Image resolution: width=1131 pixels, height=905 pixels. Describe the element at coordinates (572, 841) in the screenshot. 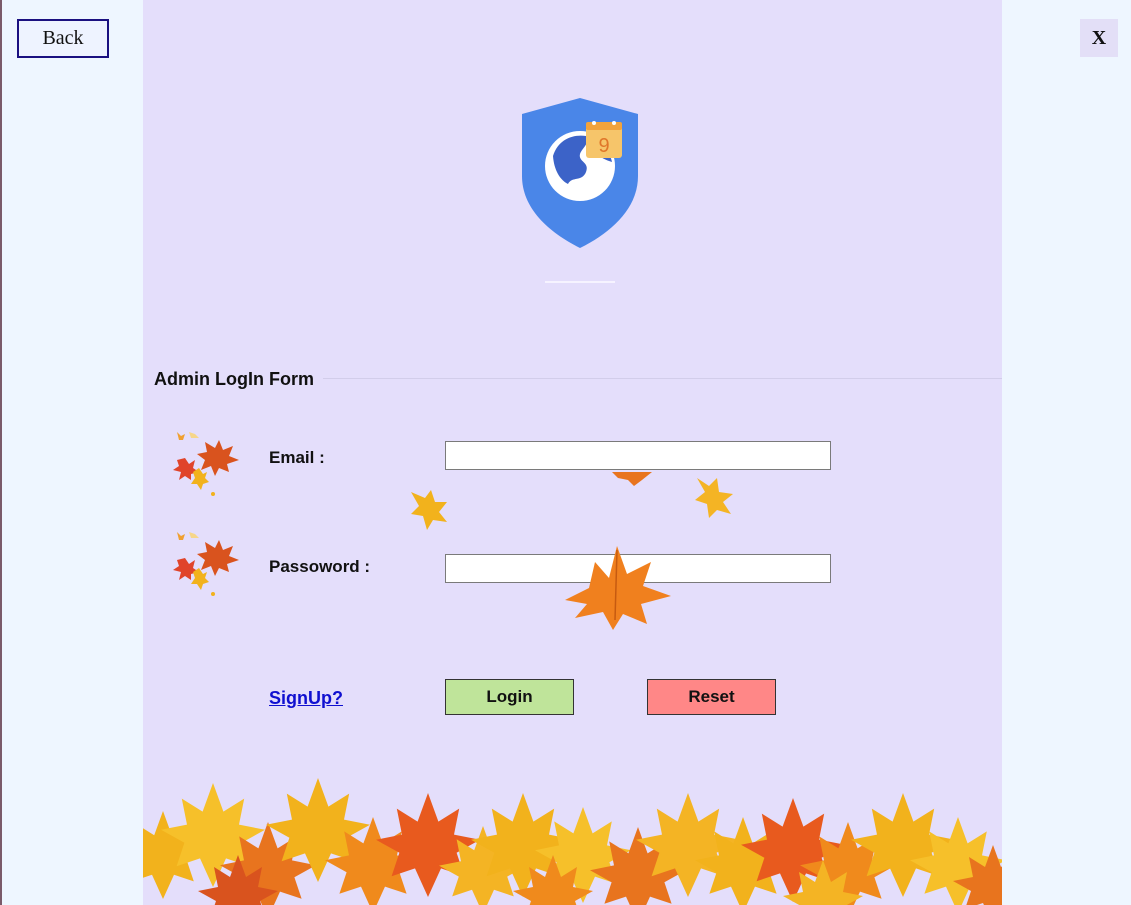

I see `autumn-leaves-border` at that location.